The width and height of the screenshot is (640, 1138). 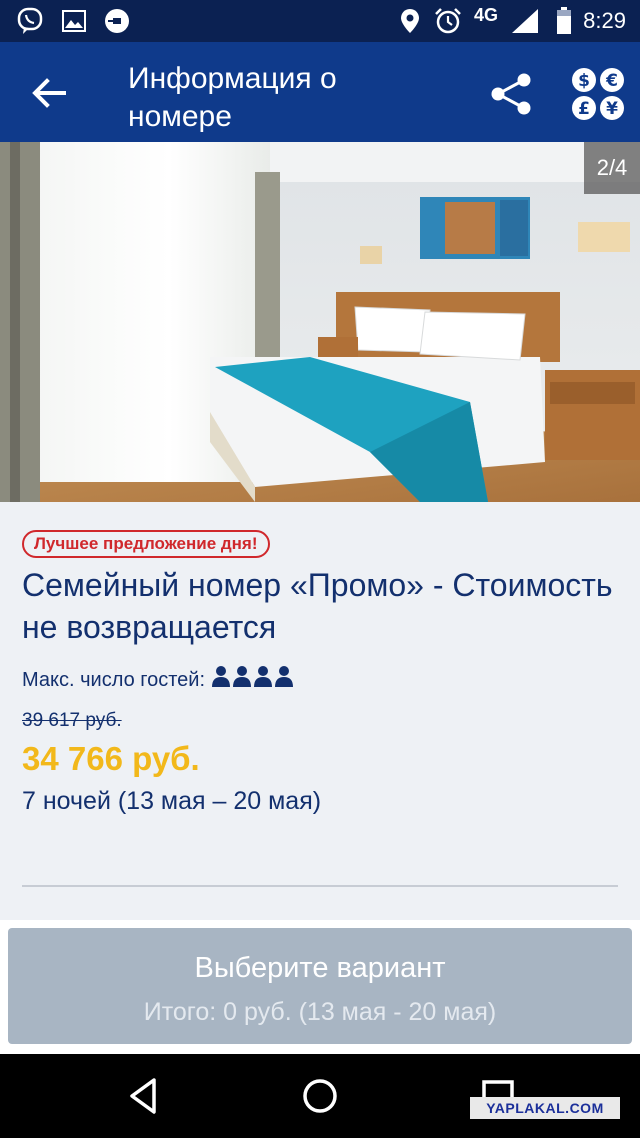 I want to click on nav-home-icon, so click(x=320, y=1096).